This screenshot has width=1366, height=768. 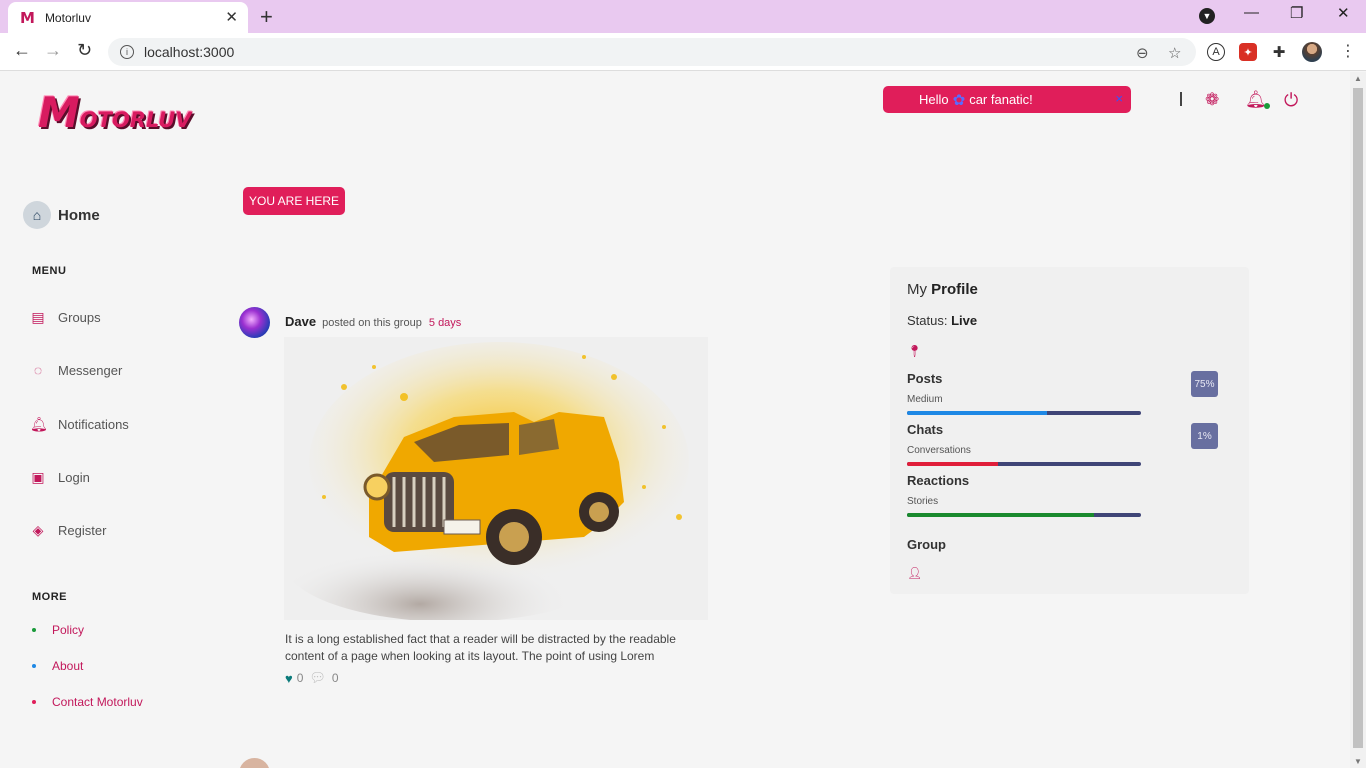 I want to click on chat-bubble-icon: ◌, so click(x=38, y=370).